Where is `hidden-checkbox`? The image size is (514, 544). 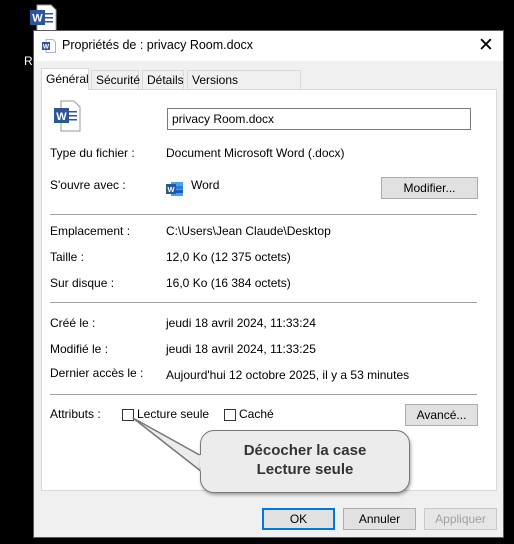
hidden-checkbox is located at coordinates (230, 415).